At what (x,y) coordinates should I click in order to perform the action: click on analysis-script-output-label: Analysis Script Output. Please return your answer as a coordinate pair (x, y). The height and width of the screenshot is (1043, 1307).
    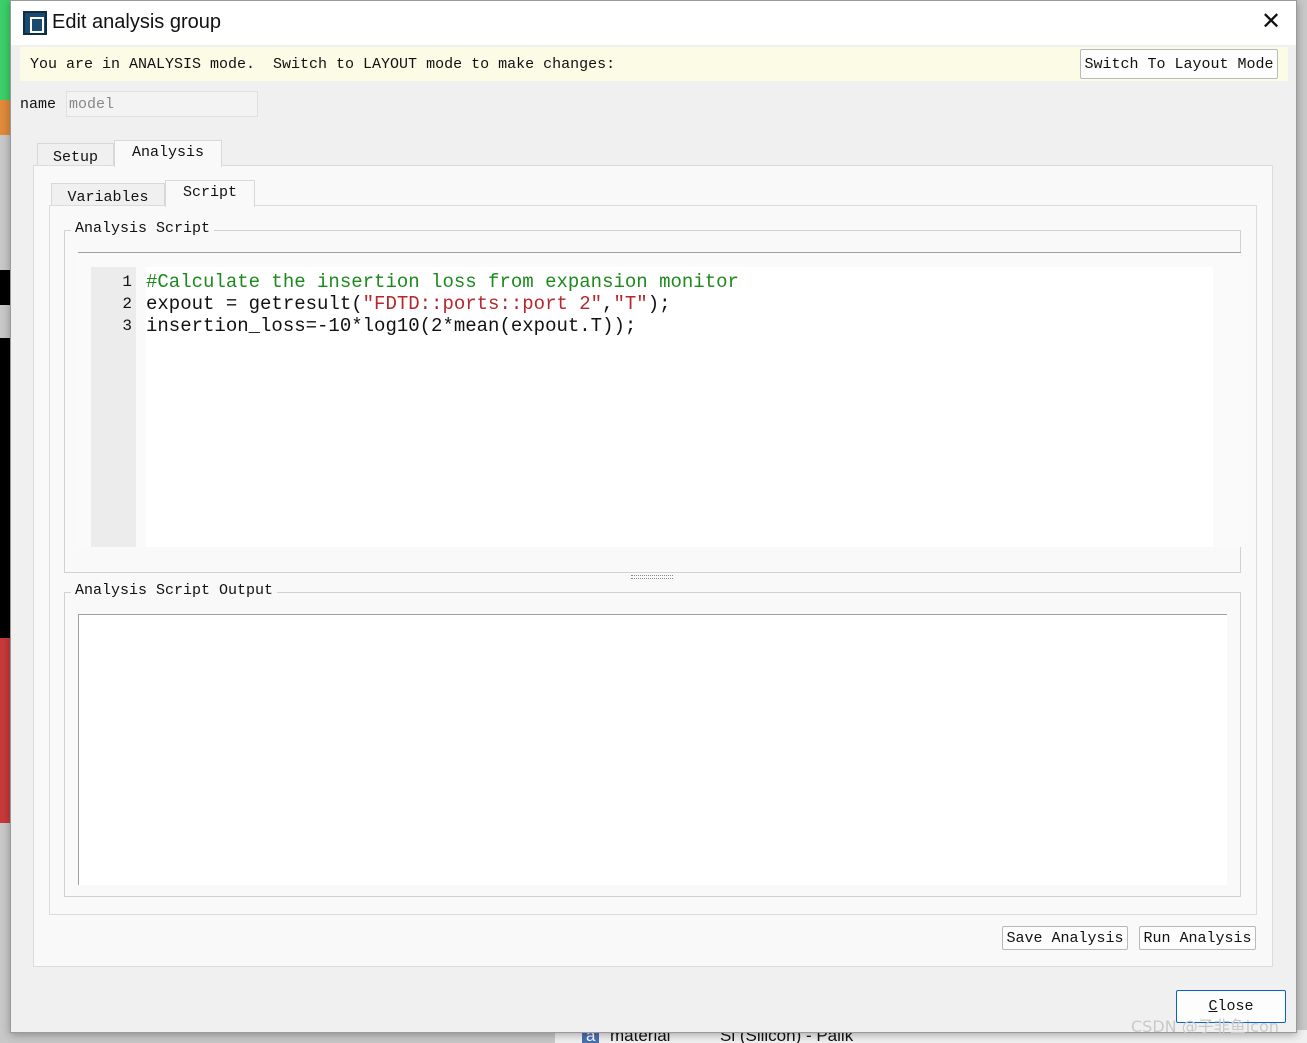
    Looking at the image, I should click on (174, 590).